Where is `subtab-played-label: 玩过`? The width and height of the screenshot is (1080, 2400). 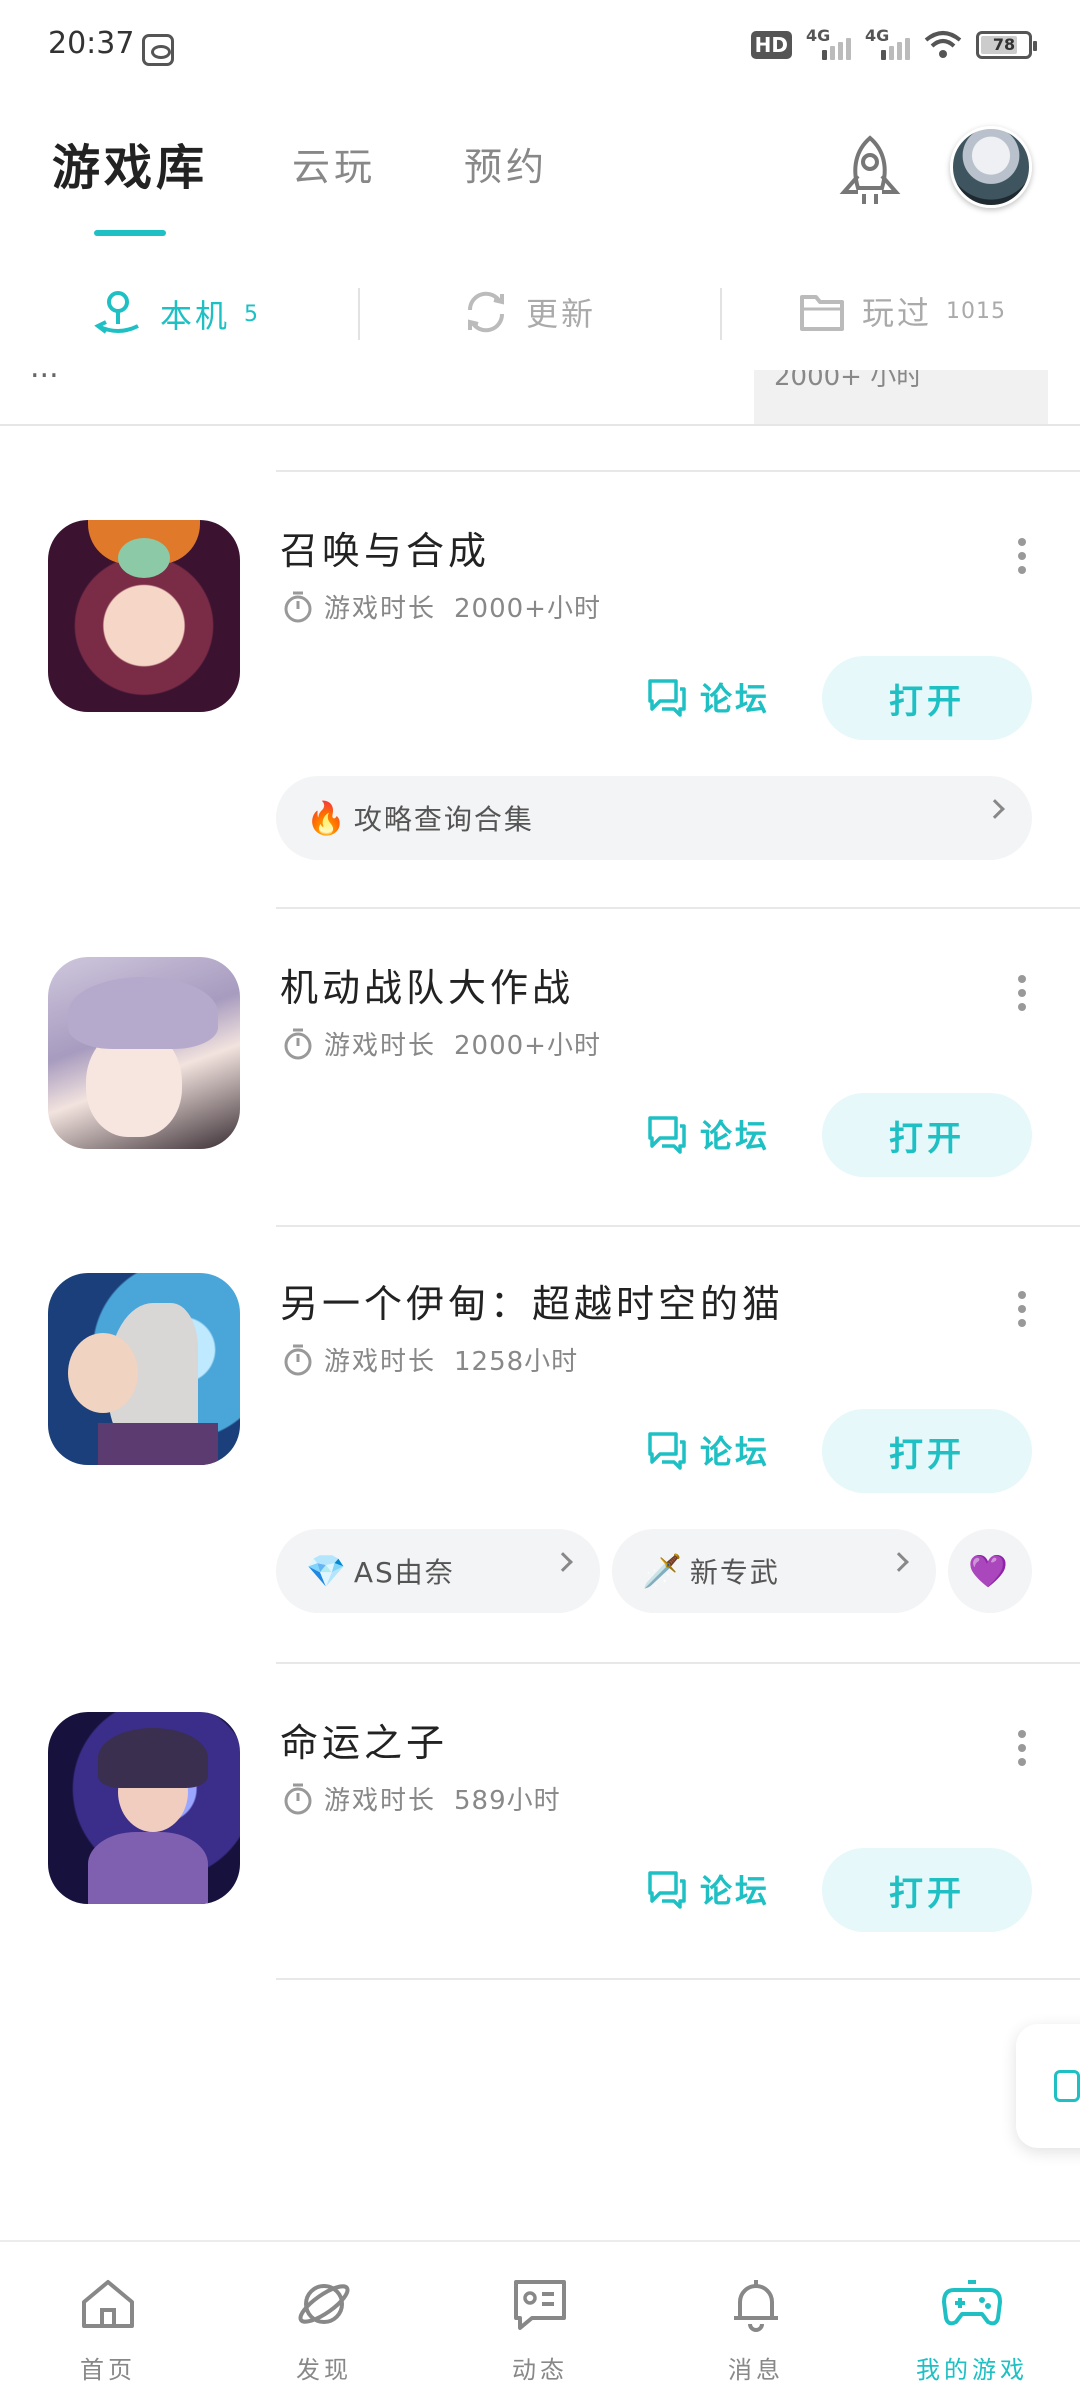
subtab-played-label: 玩过 is located at coordinates (897, 313).